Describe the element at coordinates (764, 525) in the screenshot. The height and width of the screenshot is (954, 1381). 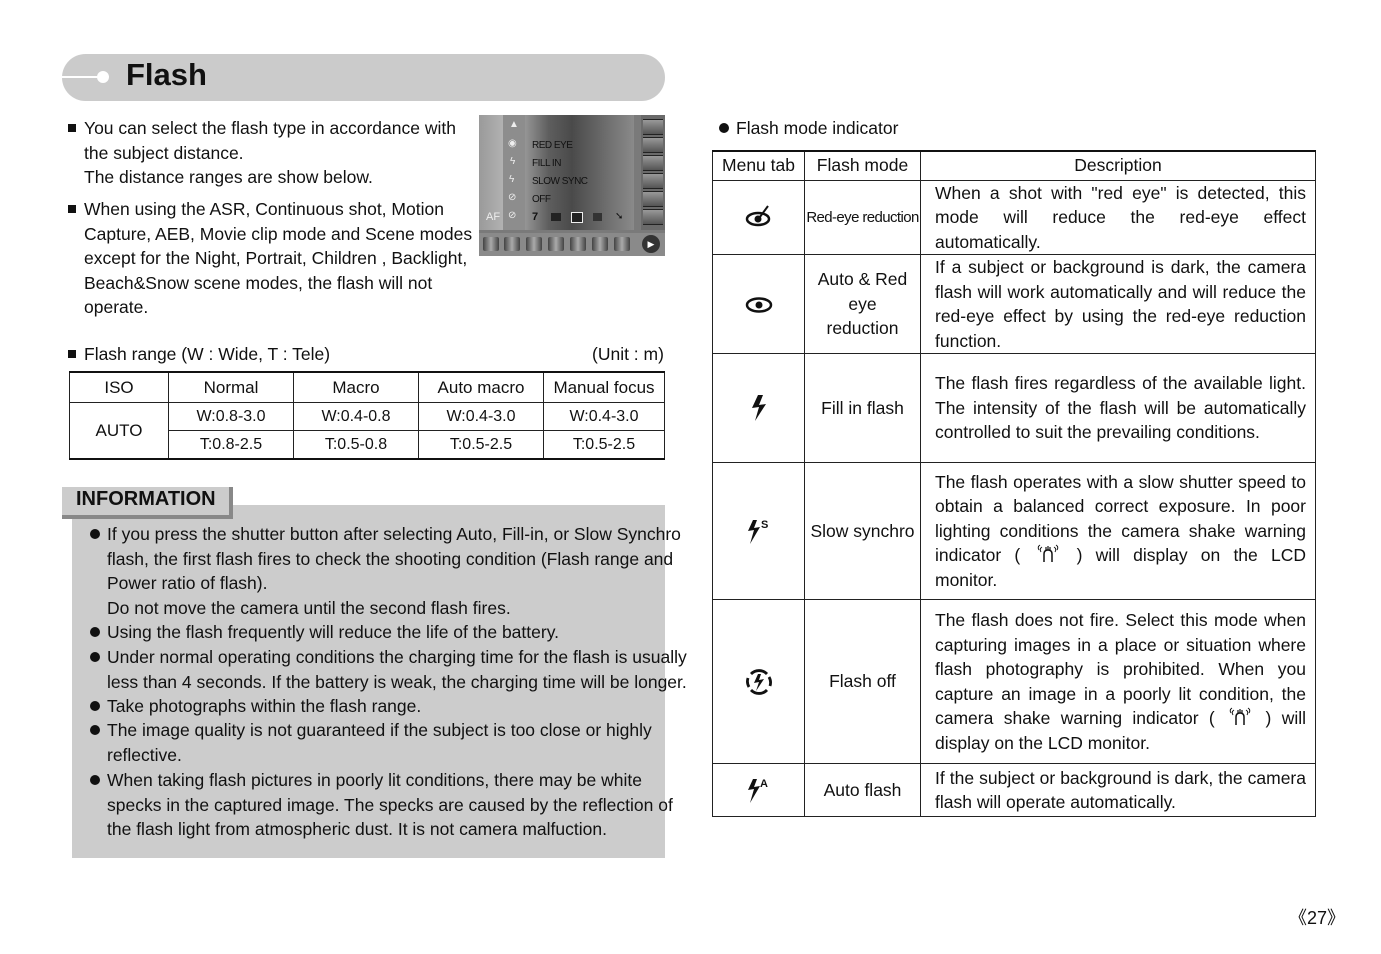
I see `svg-text: S` at that location.